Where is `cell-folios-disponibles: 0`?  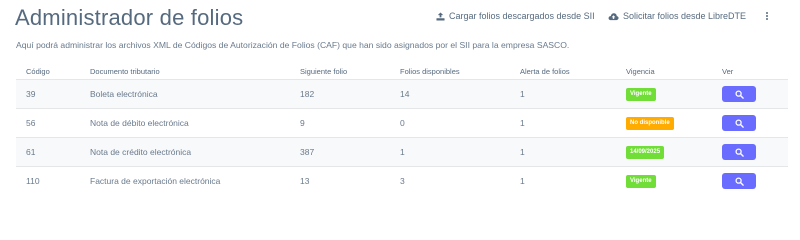
cell-folios-disponibles: 0 is located at coordinates (450, 123).